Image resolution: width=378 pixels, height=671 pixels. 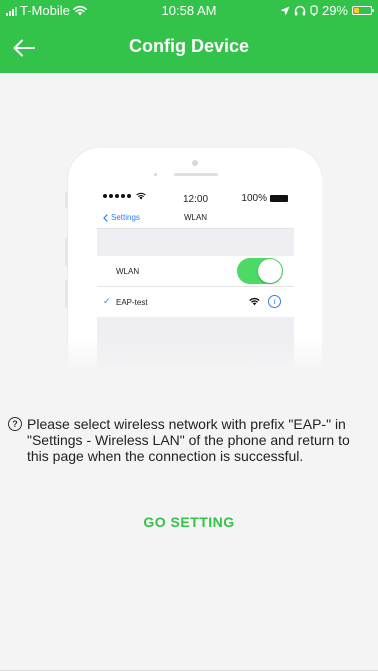 I want to click on phone-speaker, so click(x=196, y=174).